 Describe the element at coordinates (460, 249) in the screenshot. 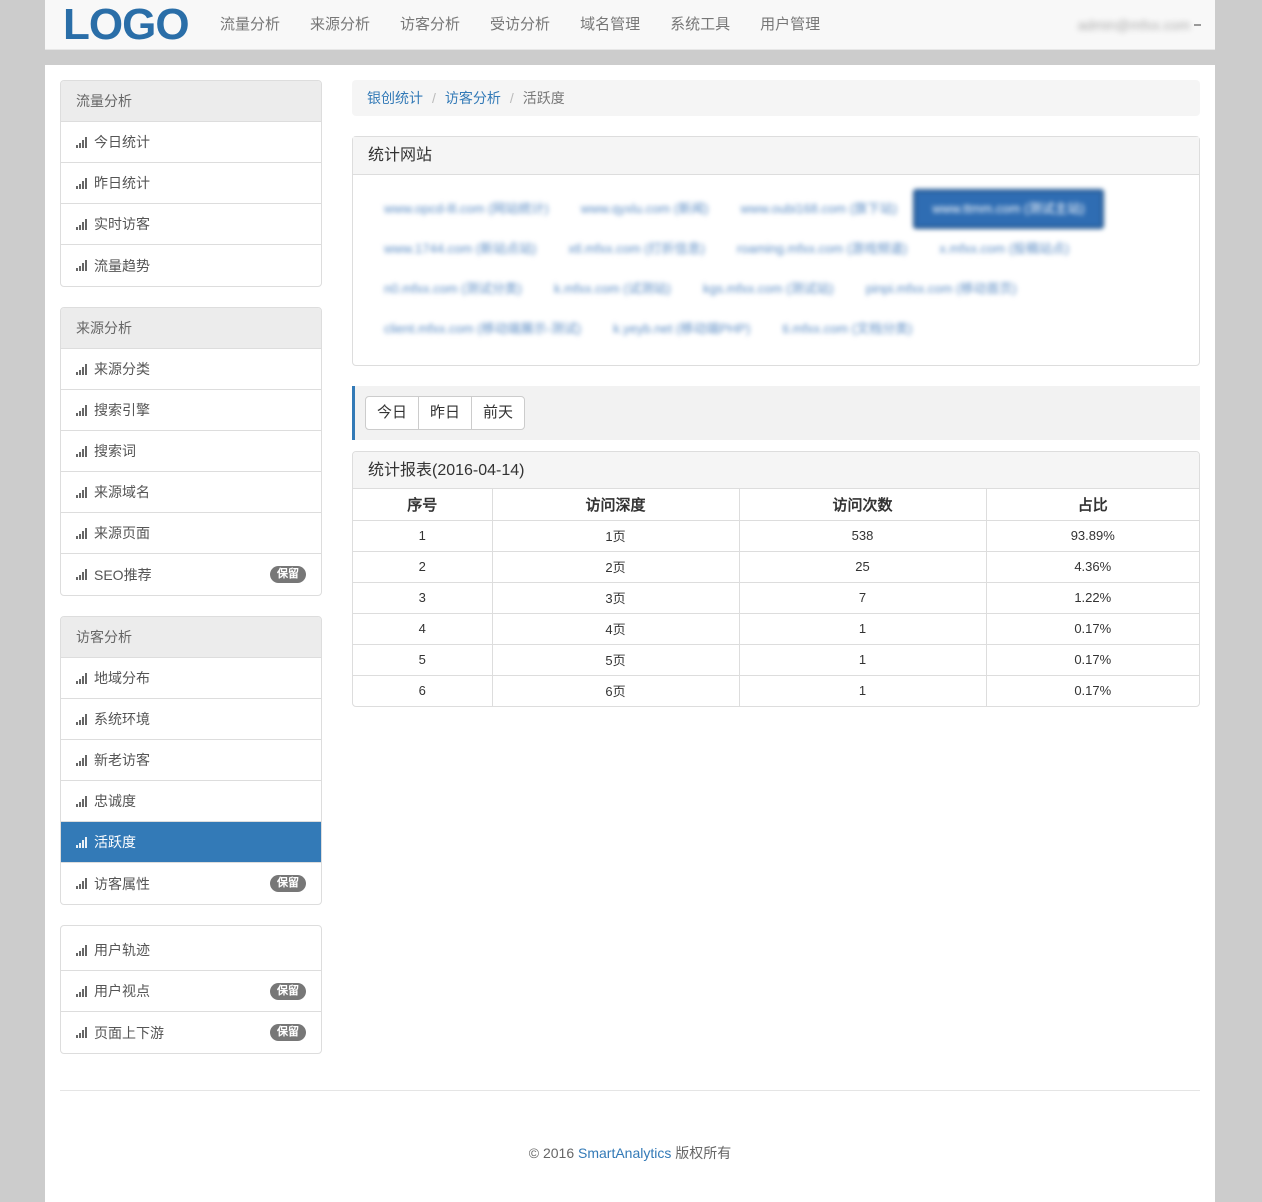

I see `site-link: www.1744.com (新站点站)` at that location.